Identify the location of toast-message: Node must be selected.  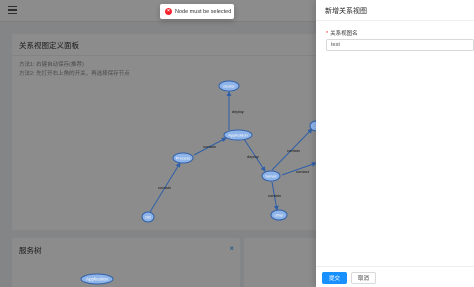
(203, 11).